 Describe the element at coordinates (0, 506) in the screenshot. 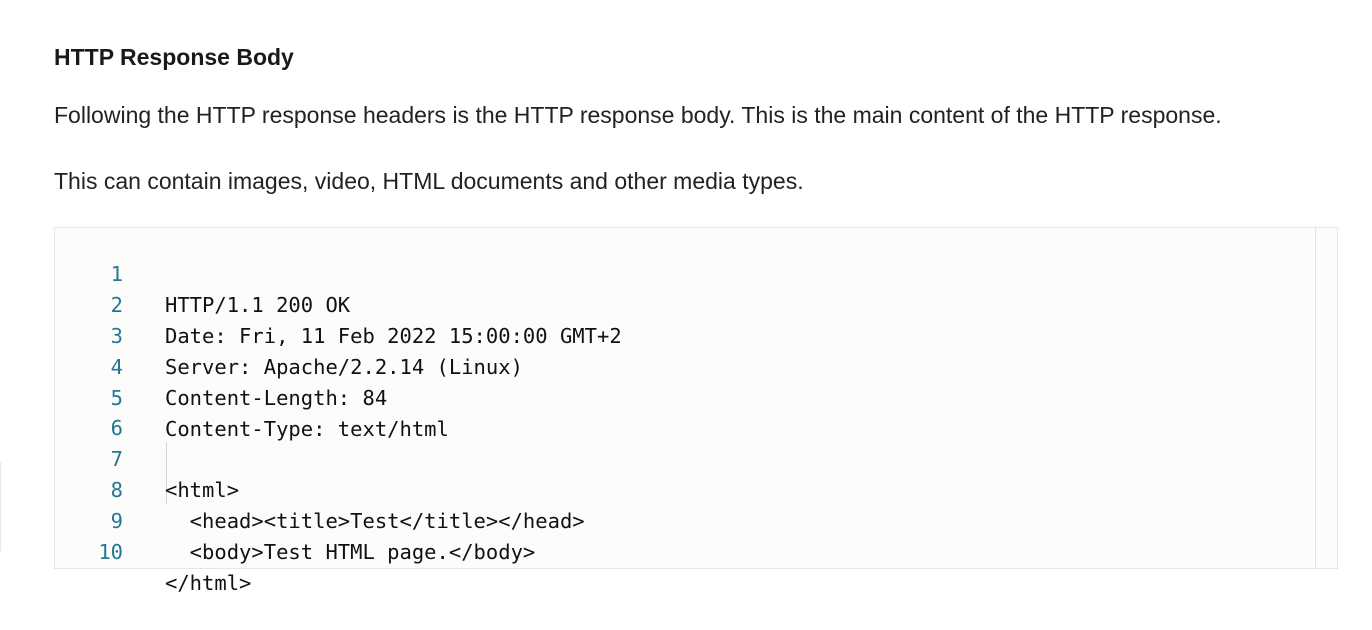

I see `page-edge-divider` at that location.